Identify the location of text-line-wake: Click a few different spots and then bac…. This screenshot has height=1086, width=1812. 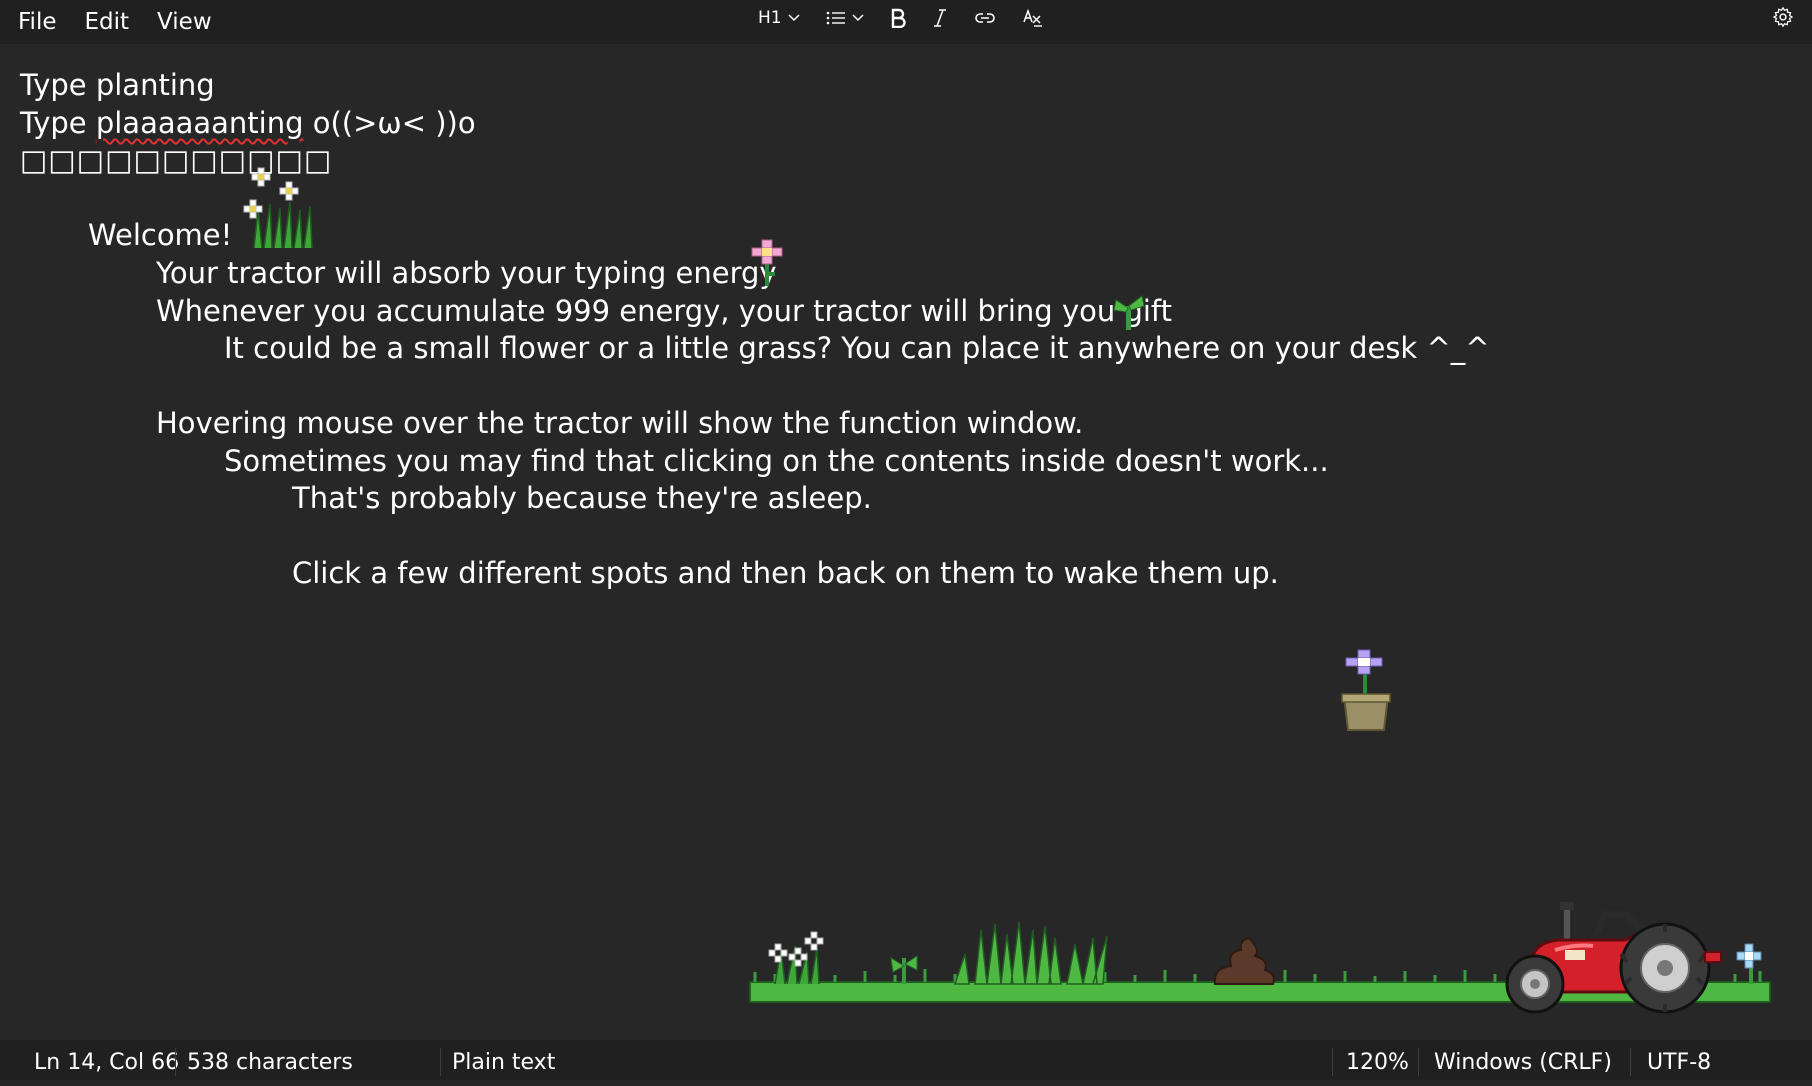
(785, 573).